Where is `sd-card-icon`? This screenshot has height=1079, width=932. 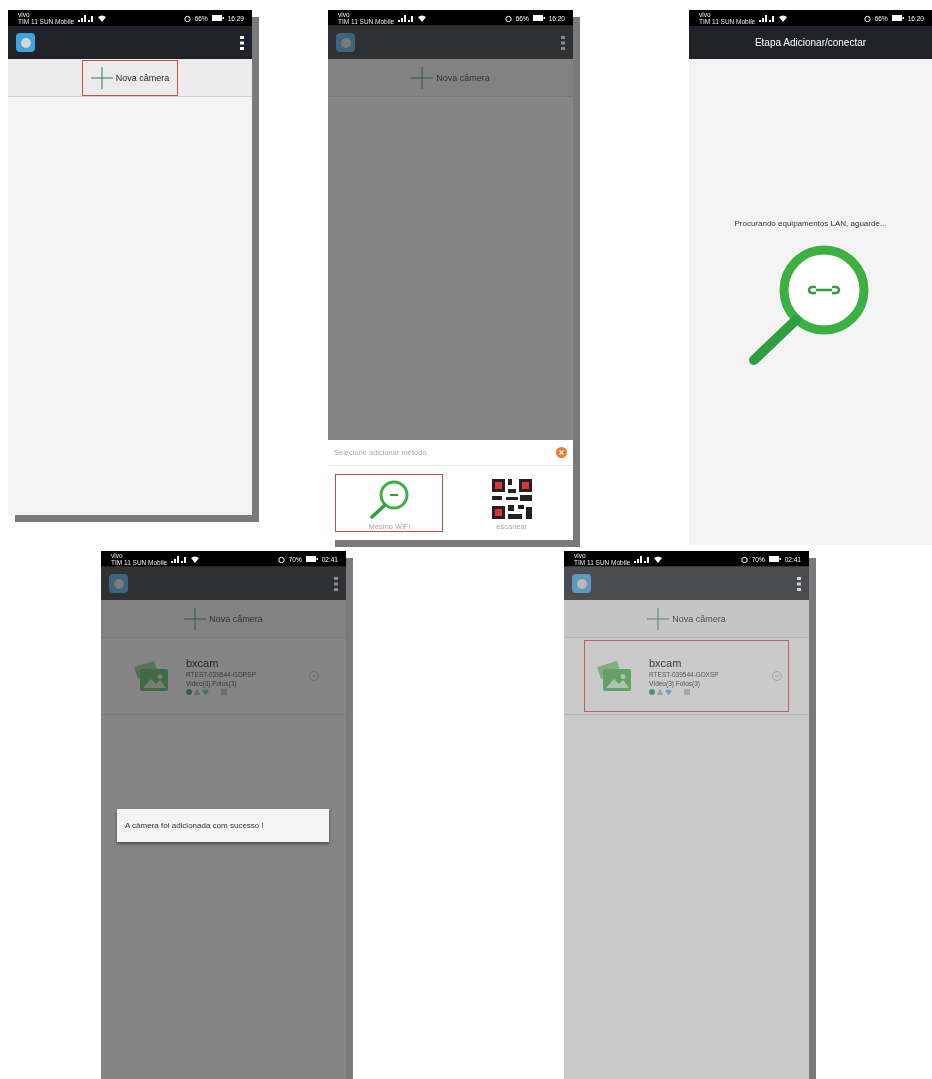
sd-card-icon is located at coordinates (687, 692).